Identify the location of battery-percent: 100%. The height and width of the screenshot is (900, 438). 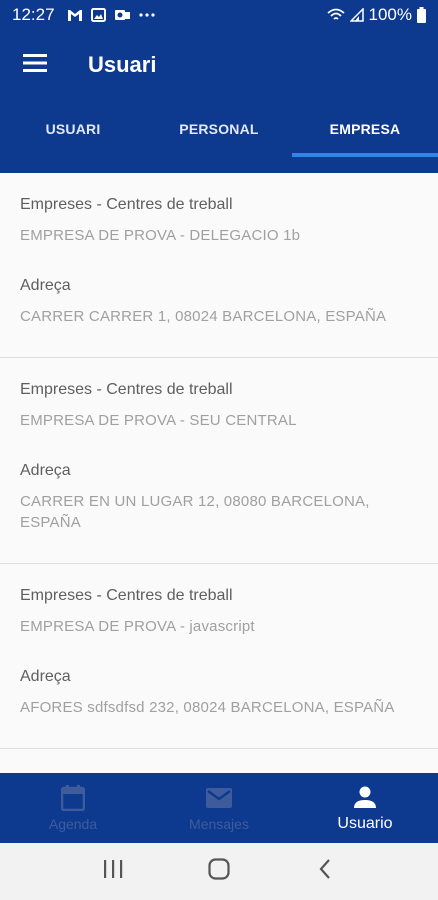
(390, 14).